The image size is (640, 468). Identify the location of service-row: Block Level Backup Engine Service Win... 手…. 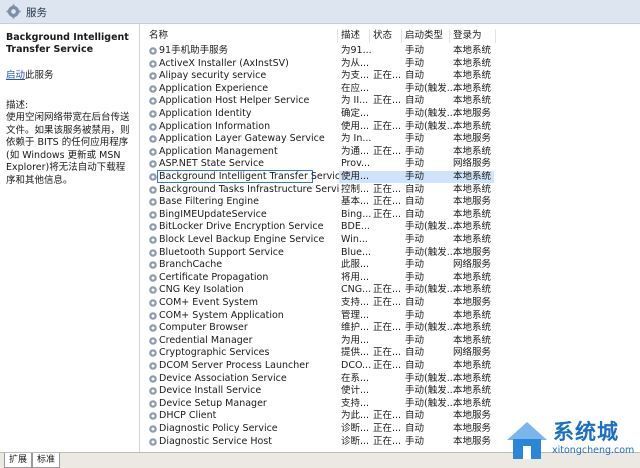
(390, 240).